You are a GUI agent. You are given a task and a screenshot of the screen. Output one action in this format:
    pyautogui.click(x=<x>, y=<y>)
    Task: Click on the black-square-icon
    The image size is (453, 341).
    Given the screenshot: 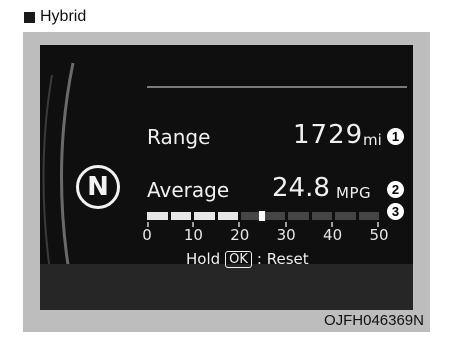 What is the action you would take?
    pyautogui.click(x=29, y=17)
    